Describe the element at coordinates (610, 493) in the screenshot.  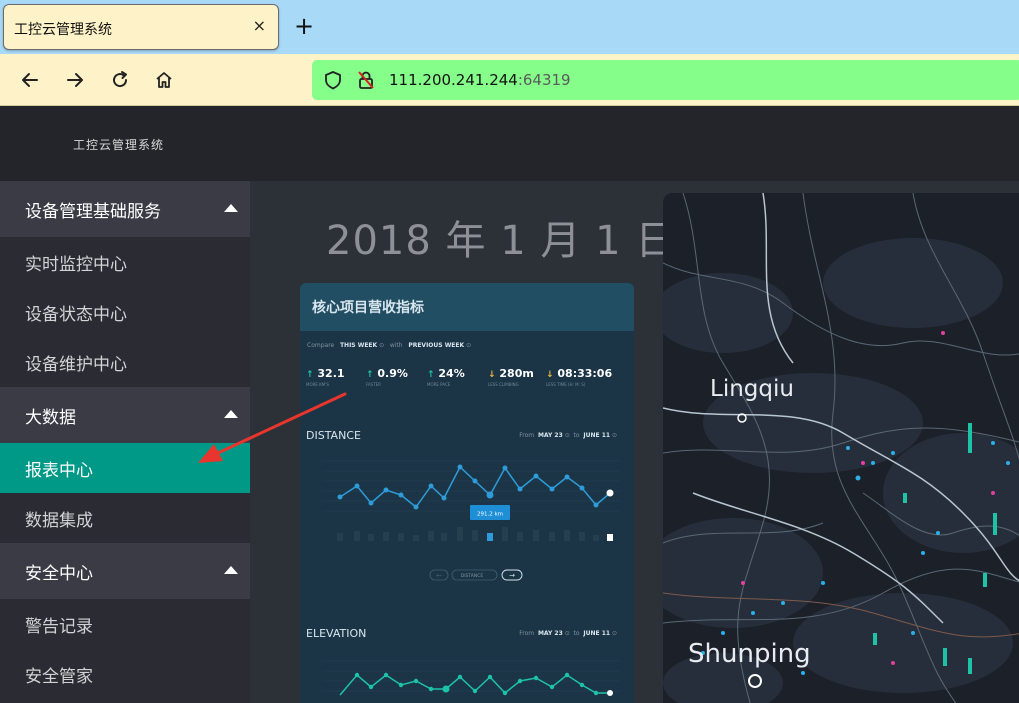
I see `distance-end-point` at that location.